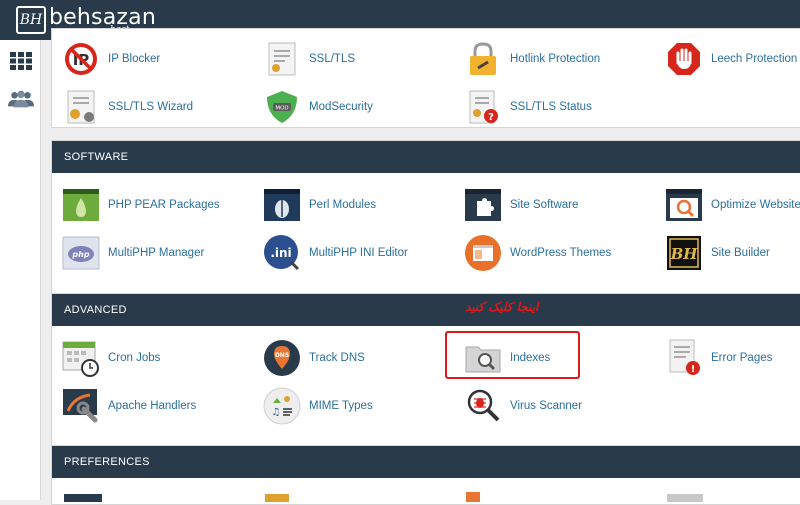 The image size is (800, 505). Describe the element at coordinates (319, 205) in the screenshot. I see `software-perl-modules: Perl Modules` at that location.